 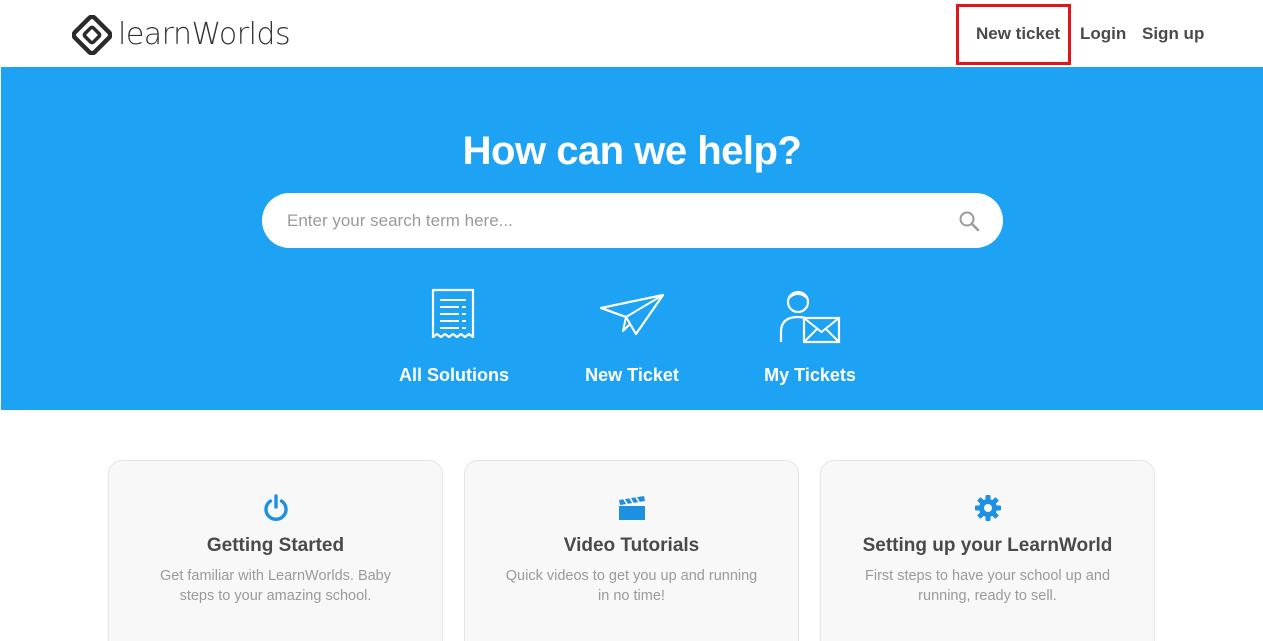 I want to click on gear-icon, so click(x=988, y=508).